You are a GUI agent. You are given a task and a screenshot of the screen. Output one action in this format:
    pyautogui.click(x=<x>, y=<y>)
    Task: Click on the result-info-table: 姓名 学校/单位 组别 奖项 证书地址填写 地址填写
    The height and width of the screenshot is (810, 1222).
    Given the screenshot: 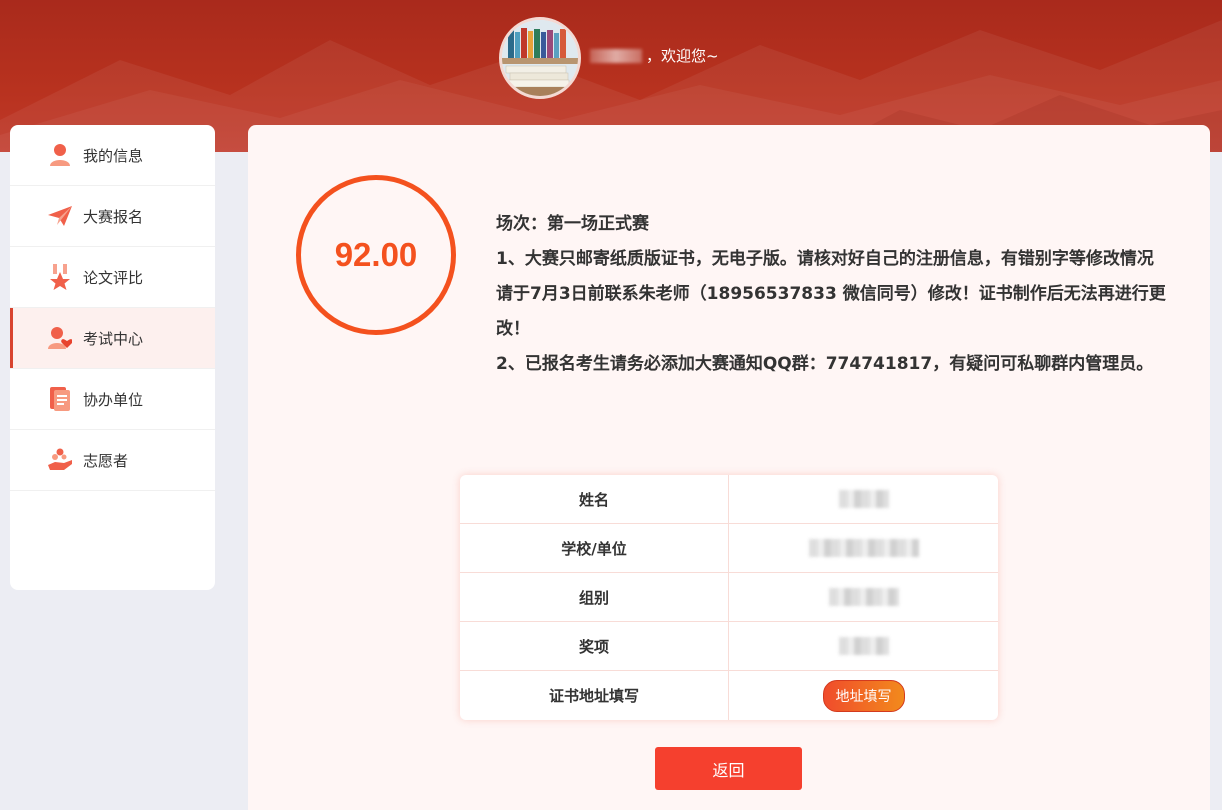 What is the action you would take?
    pyautogui.click(x=729, y=597)
    